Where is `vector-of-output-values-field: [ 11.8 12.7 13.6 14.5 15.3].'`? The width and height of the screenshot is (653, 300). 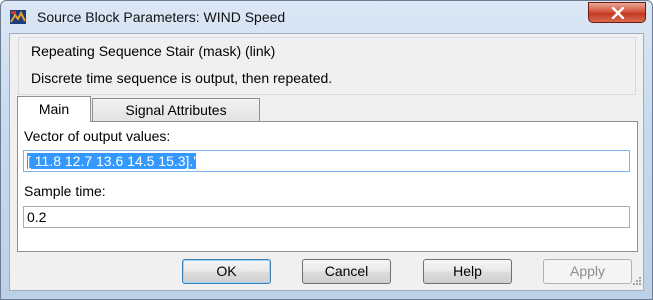
vector-of-output-values-field: [ 11.8 12.7 13.6 14.5 15.3].' is located at coordinates (326, 161).